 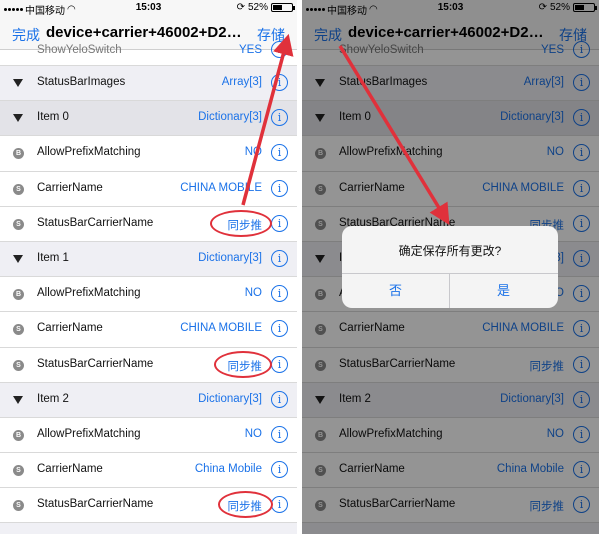 I want to click on row-key: ShowYeloSwitch, so click(x=79, y=50).